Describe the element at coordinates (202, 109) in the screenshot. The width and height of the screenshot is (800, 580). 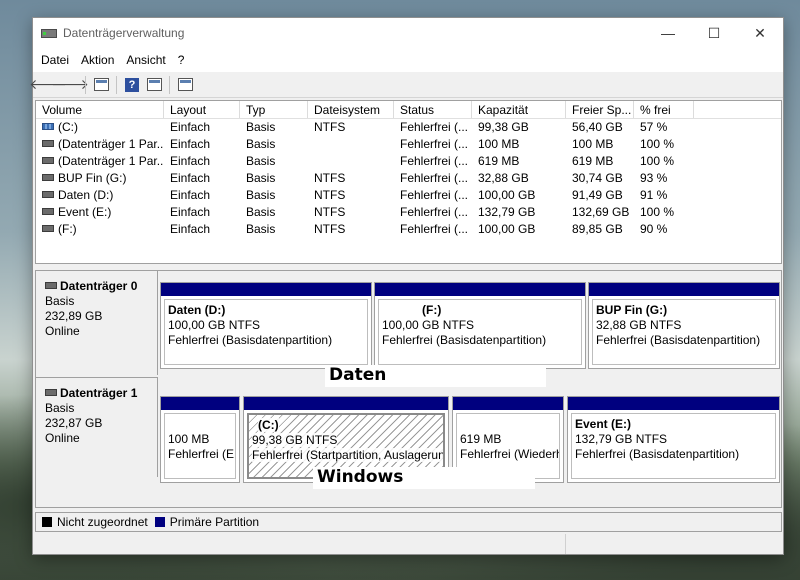
I see `column-header-layout: Layout` at that location.